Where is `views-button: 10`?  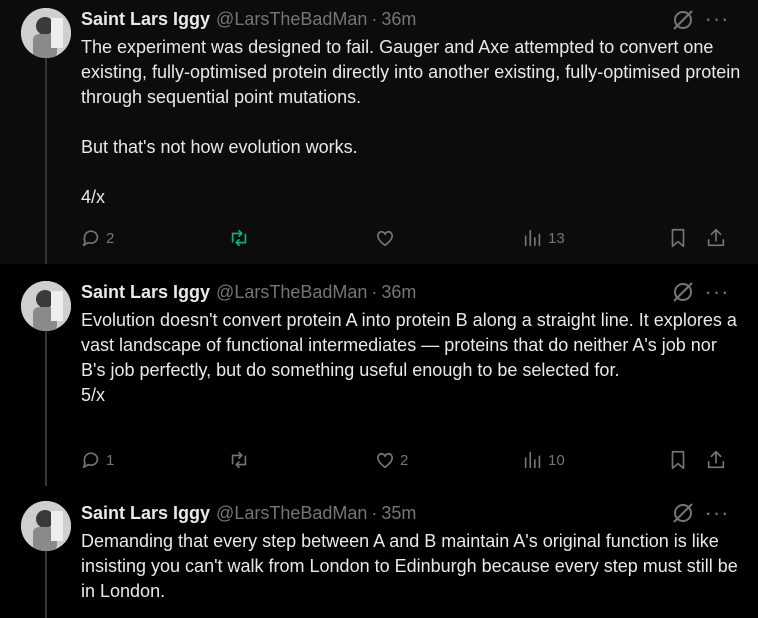 views-button: 10 is located at coordinates (543, 460).